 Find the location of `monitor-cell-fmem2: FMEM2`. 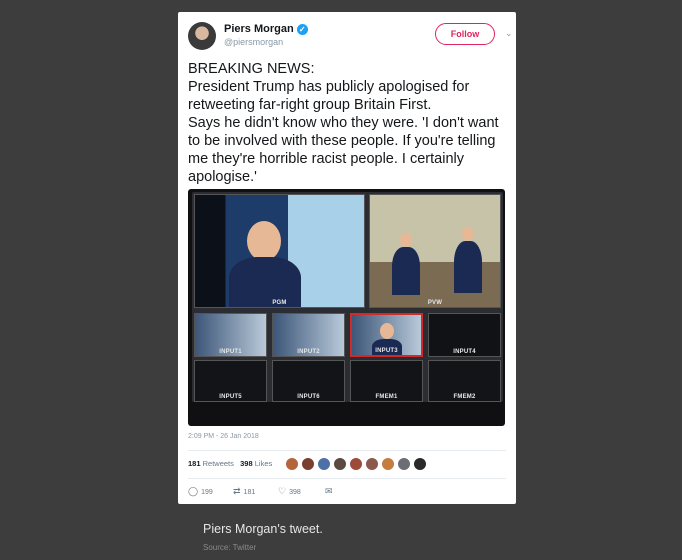

monitor-cell-fmem2: FMEM2 is located at coordinates (464, 381).